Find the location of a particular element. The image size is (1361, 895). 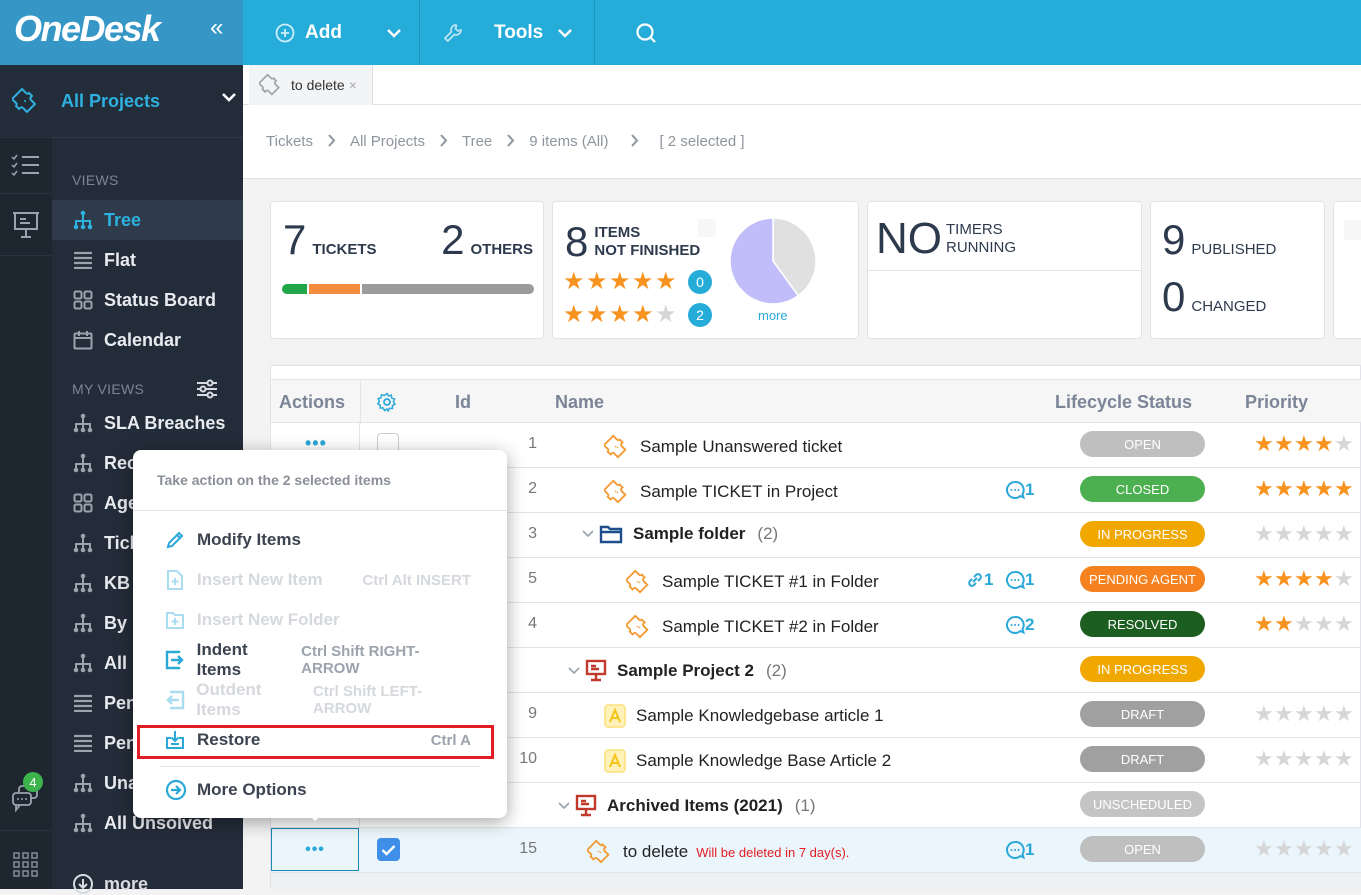

breadcrumb-item: Tickets is located at coordinates (289, 141).